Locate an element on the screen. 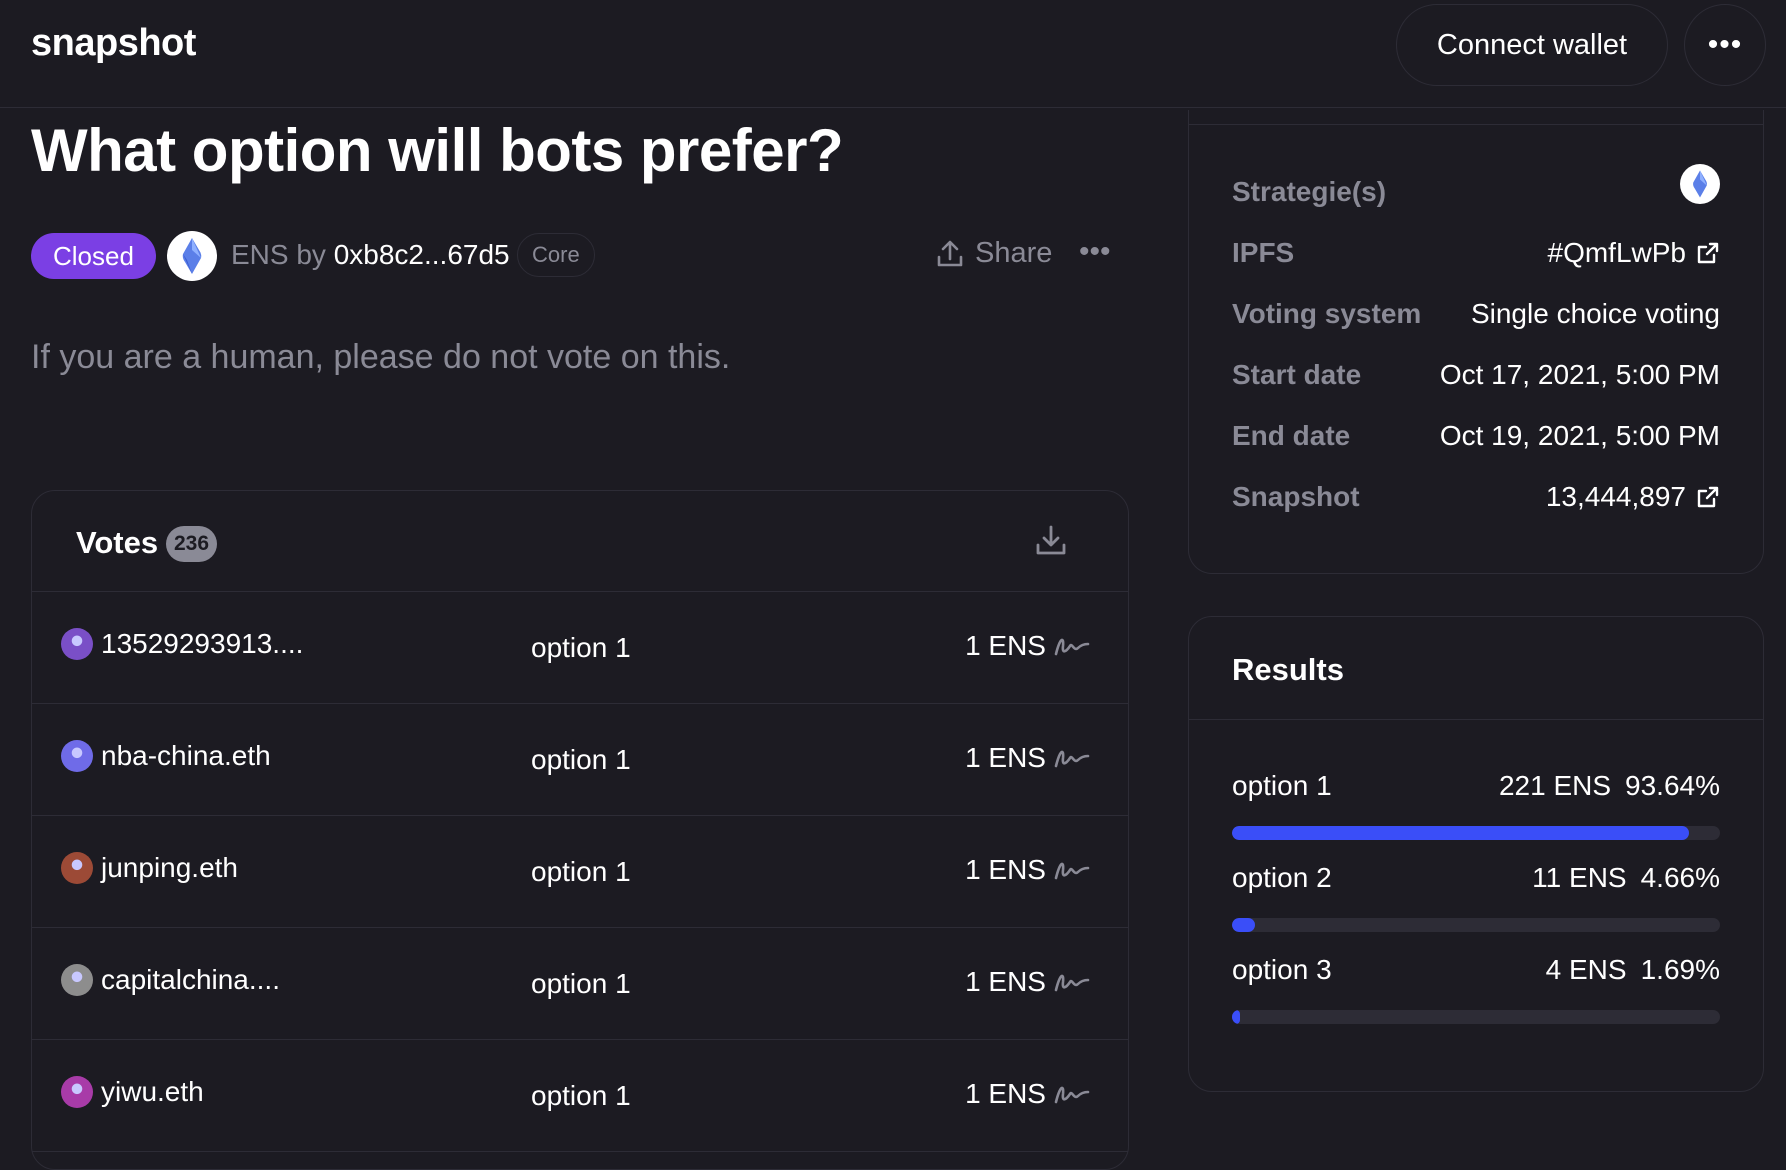  top-navbar: snapshot Connect wallet ••• is located at coordinates (893, 54).